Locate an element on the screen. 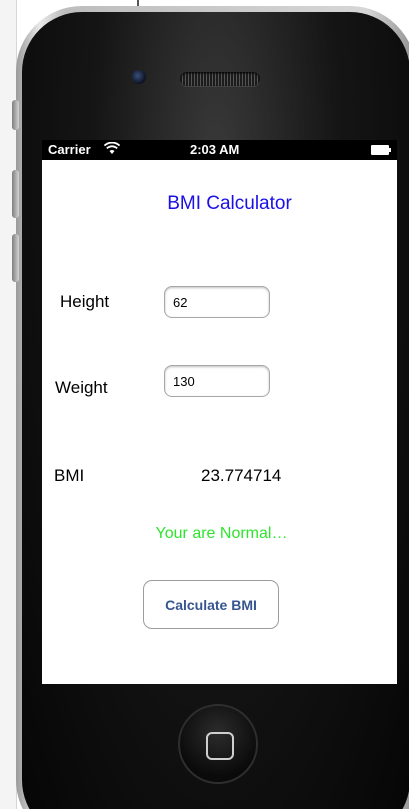 The width and height of the screenshot is (409, 809). home-square-icon is located at coordinates (220, 746).